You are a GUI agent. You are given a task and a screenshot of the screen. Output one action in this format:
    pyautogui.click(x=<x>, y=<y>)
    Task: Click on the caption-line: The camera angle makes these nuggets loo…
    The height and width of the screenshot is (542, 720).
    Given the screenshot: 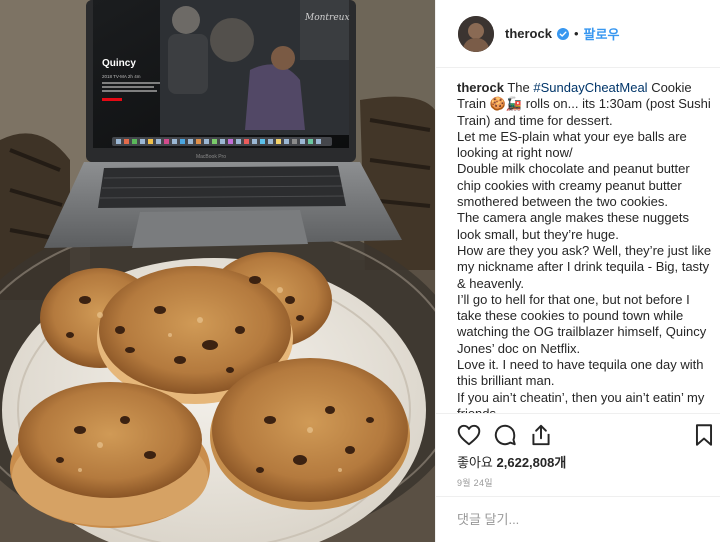 What is the action you would take?
    pyautogui.click(x=573, y=226)
    